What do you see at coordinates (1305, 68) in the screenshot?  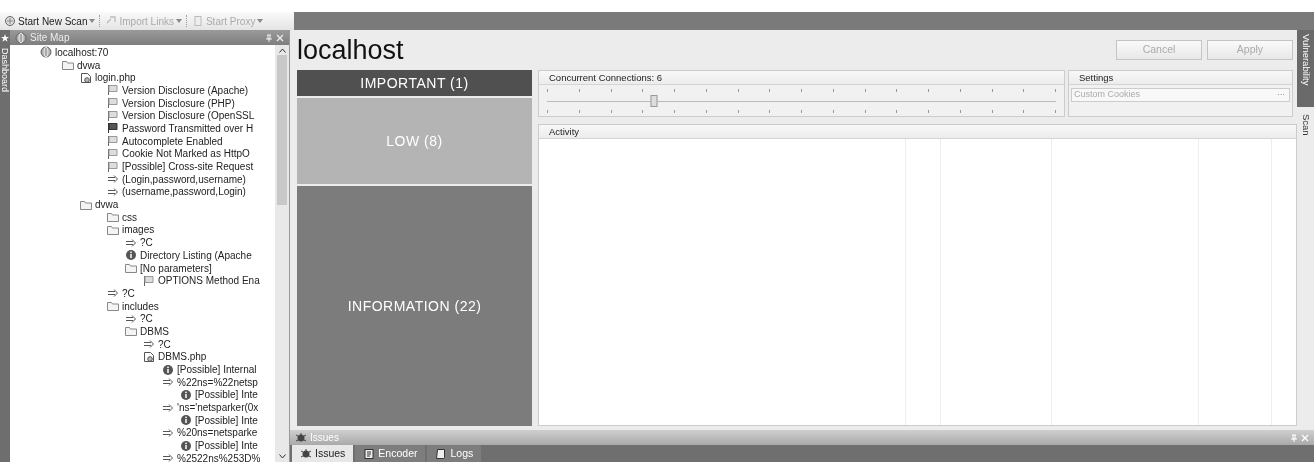 I see `side-tab: Vulnerability` at bounding box center [1305, 68].